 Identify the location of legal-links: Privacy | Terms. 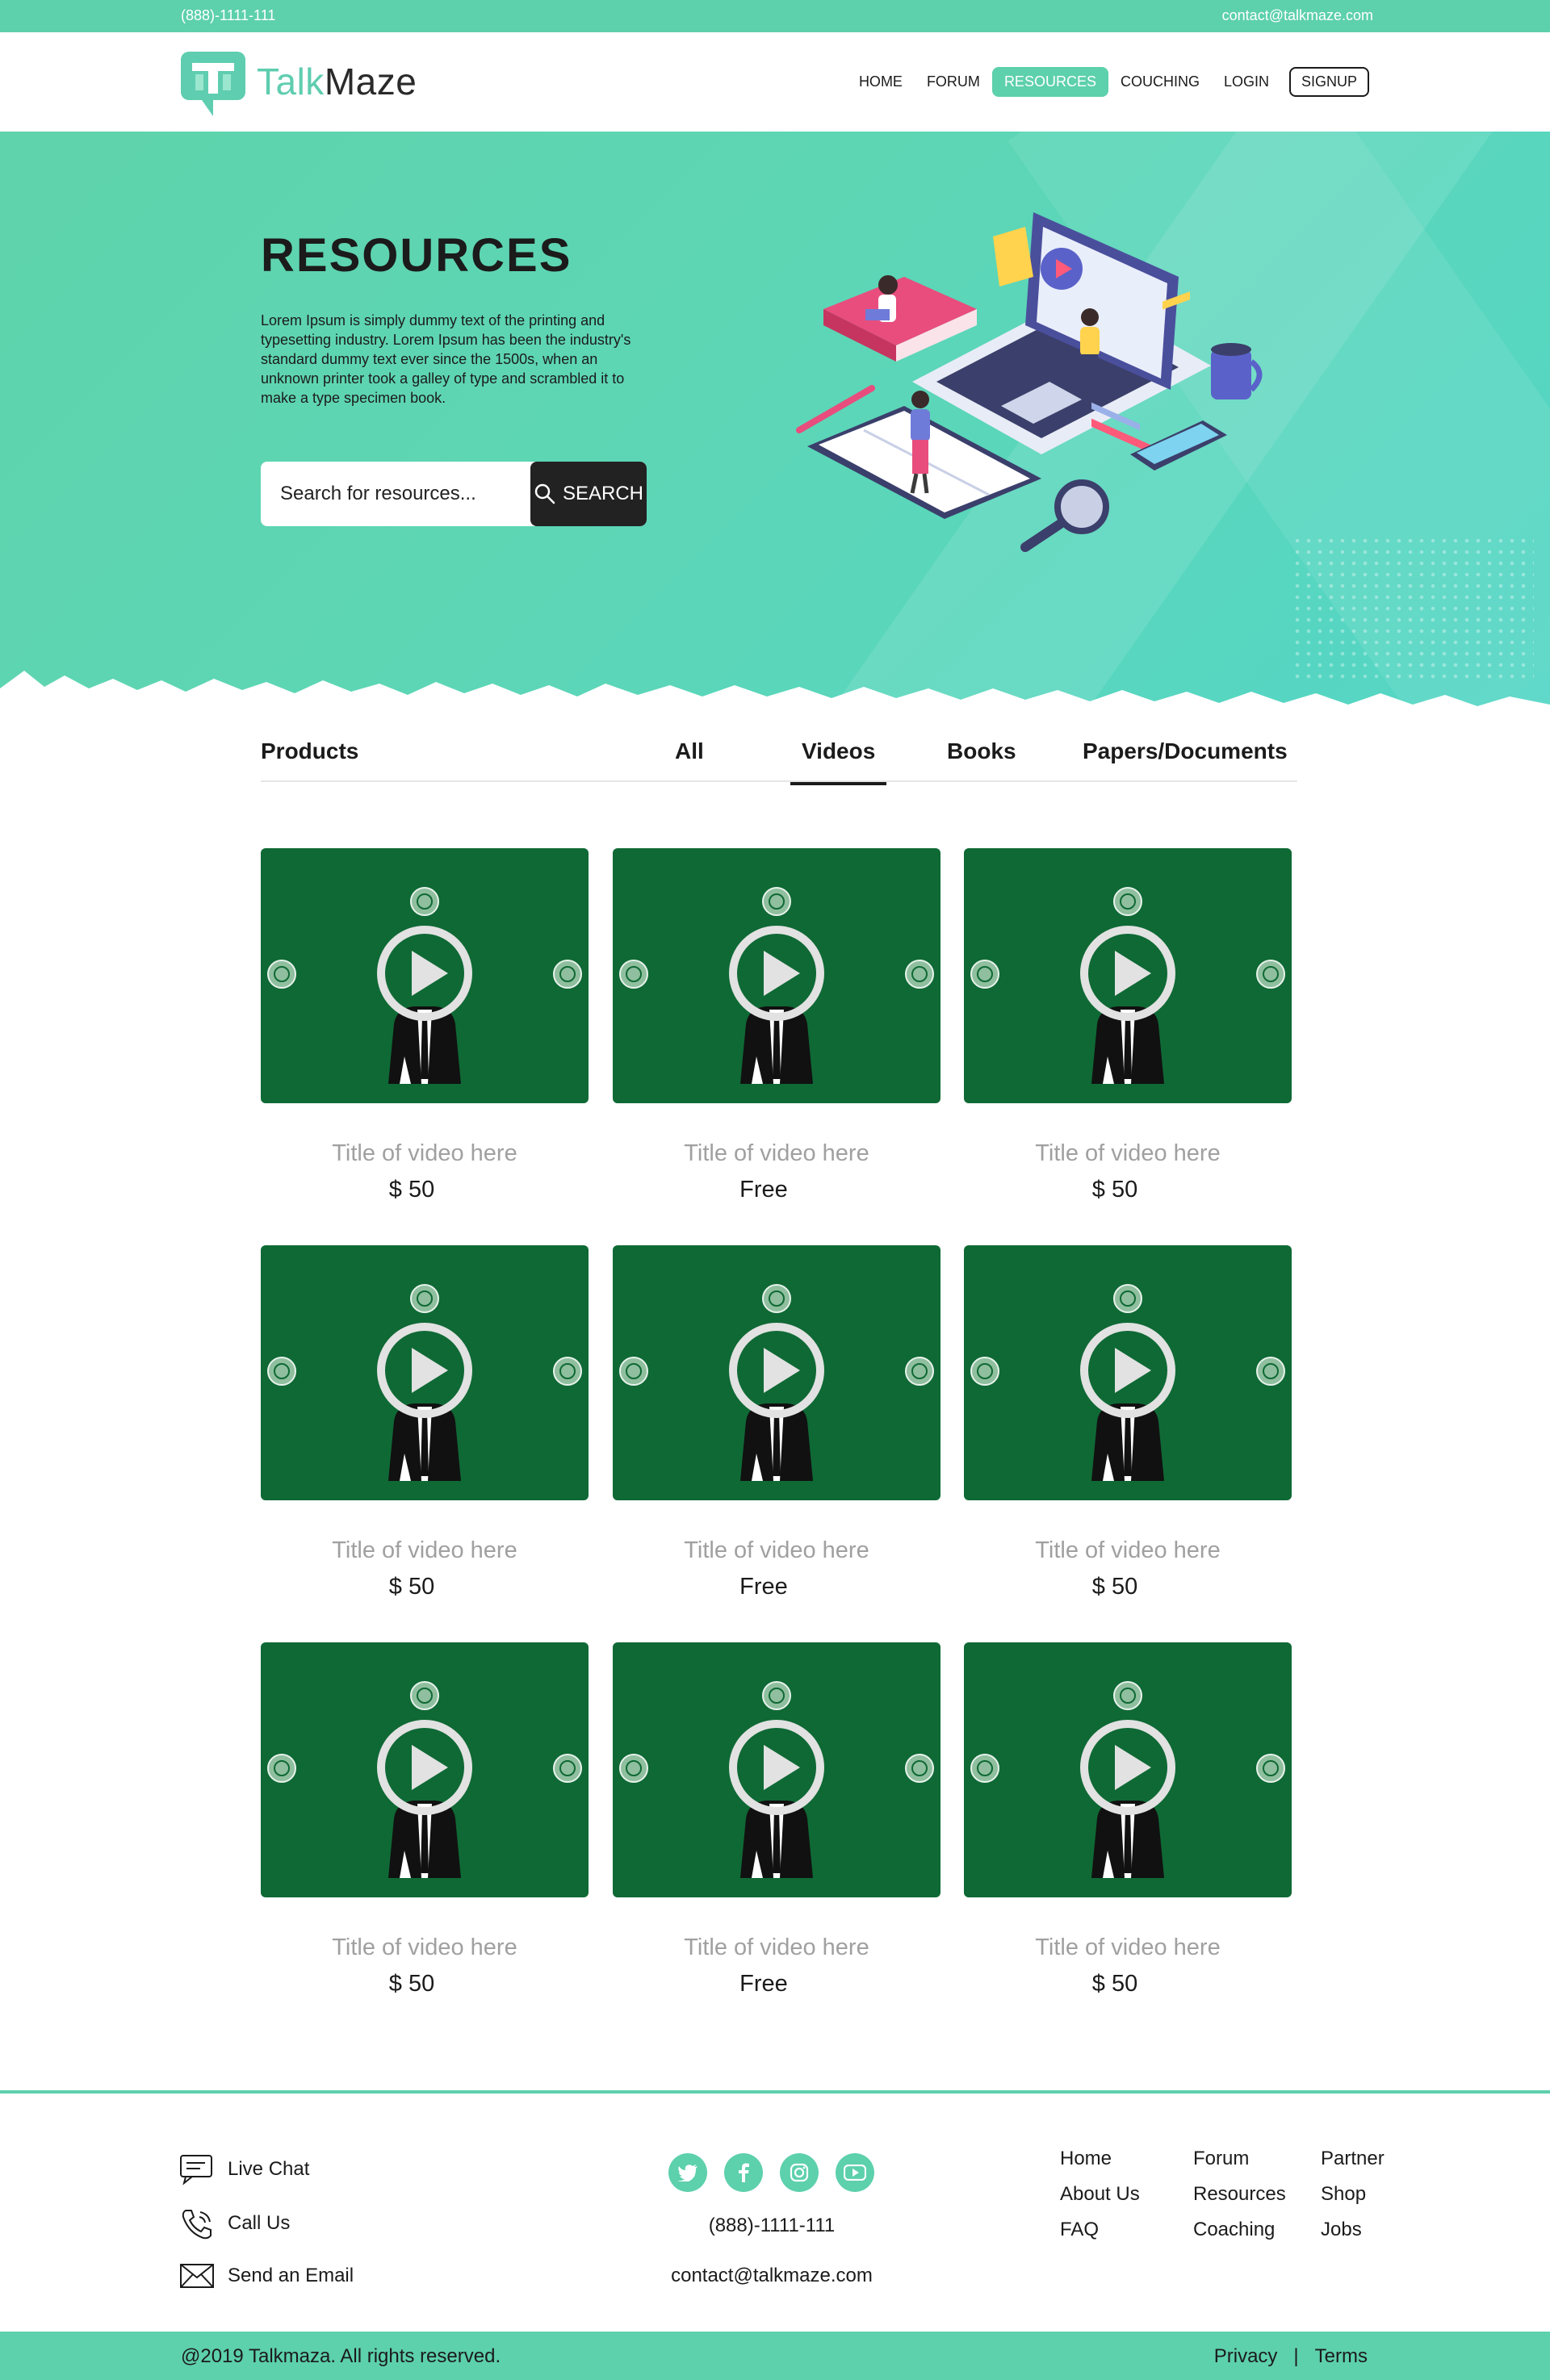
(1291, 2356).